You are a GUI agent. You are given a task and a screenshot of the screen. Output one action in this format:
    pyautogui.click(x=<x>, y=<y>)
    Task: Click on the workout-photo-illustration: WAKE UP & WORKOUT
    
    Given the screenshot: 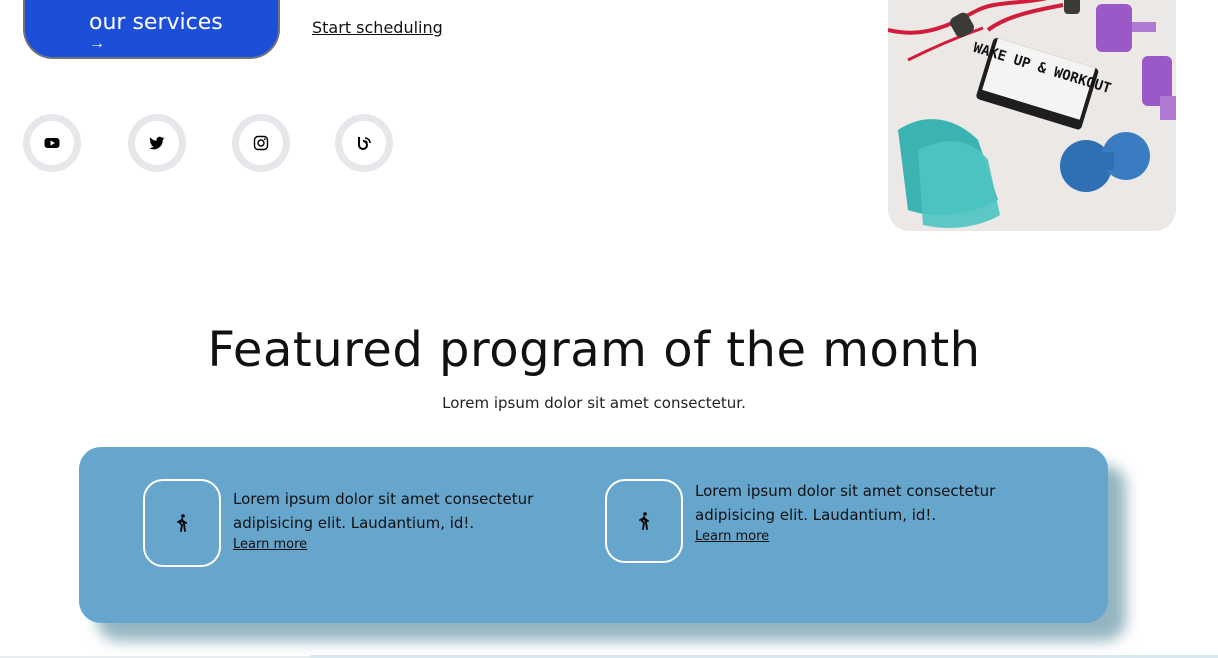 What is the action you would take?
    pyautogui.click(x=1032, y=115)
    